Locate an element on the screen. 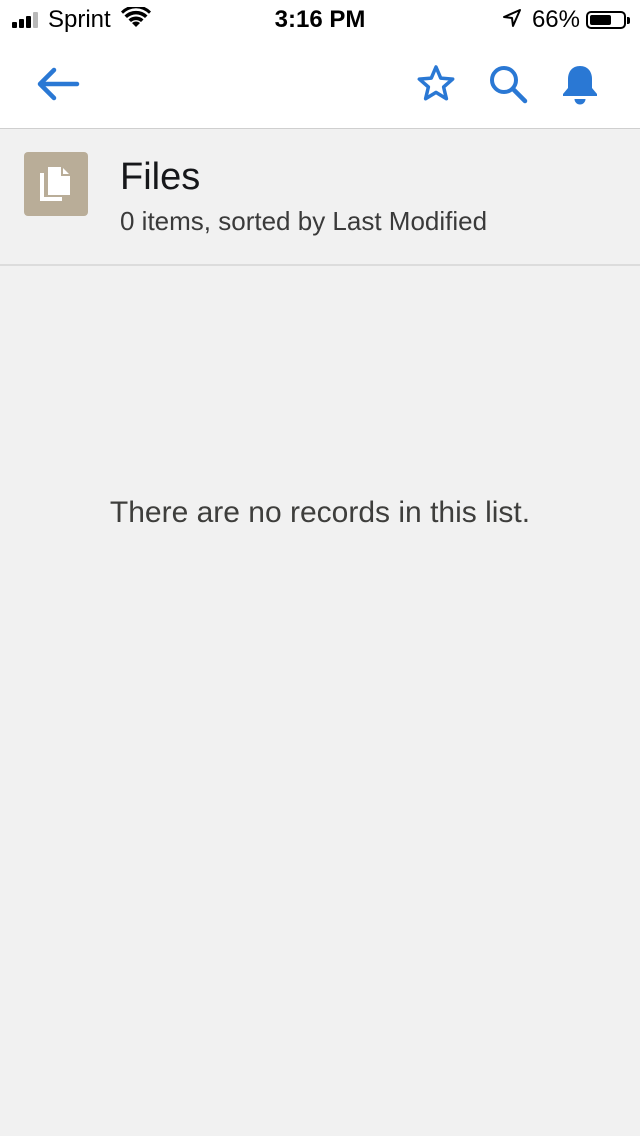 The height and width of the screenshot is (1136, 640). notifications-button is located at coordinates (580, 84).